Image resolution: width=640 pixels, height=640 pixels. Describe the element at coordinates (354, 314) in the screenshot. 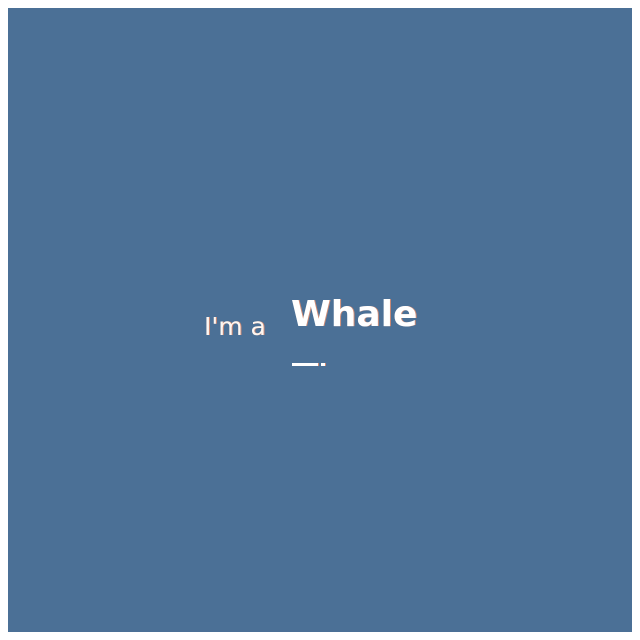

I see `headline-word: Whale` at that location.